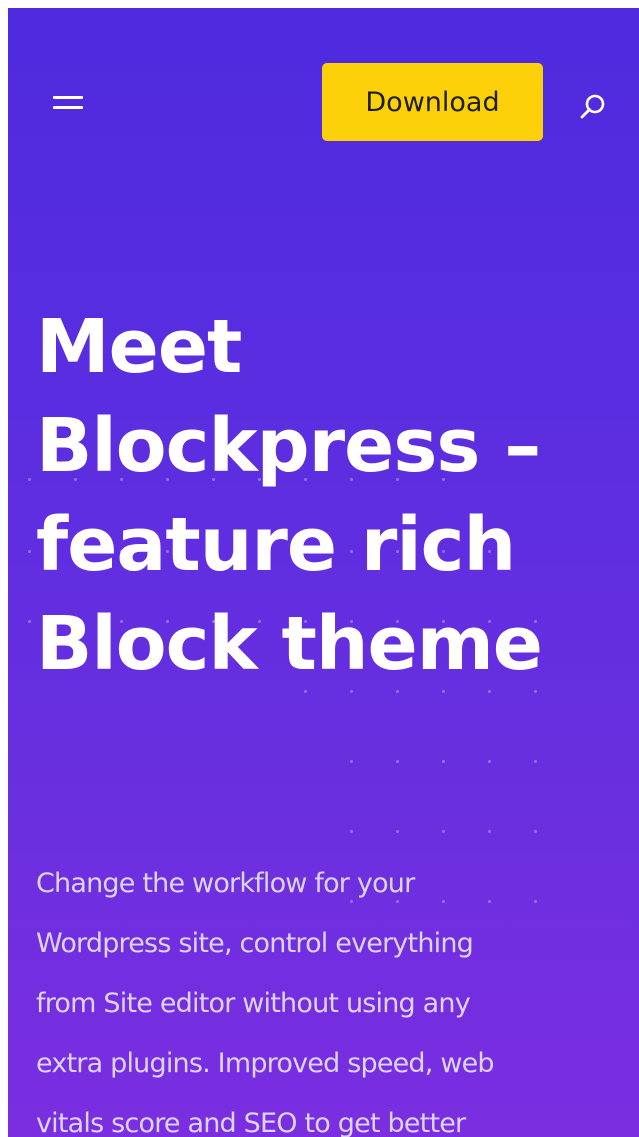 This screenshot has height=1137, width=639. Describe the element at coordinates (432, 102) in the screenshot. I see `download-button: Download` at that location.